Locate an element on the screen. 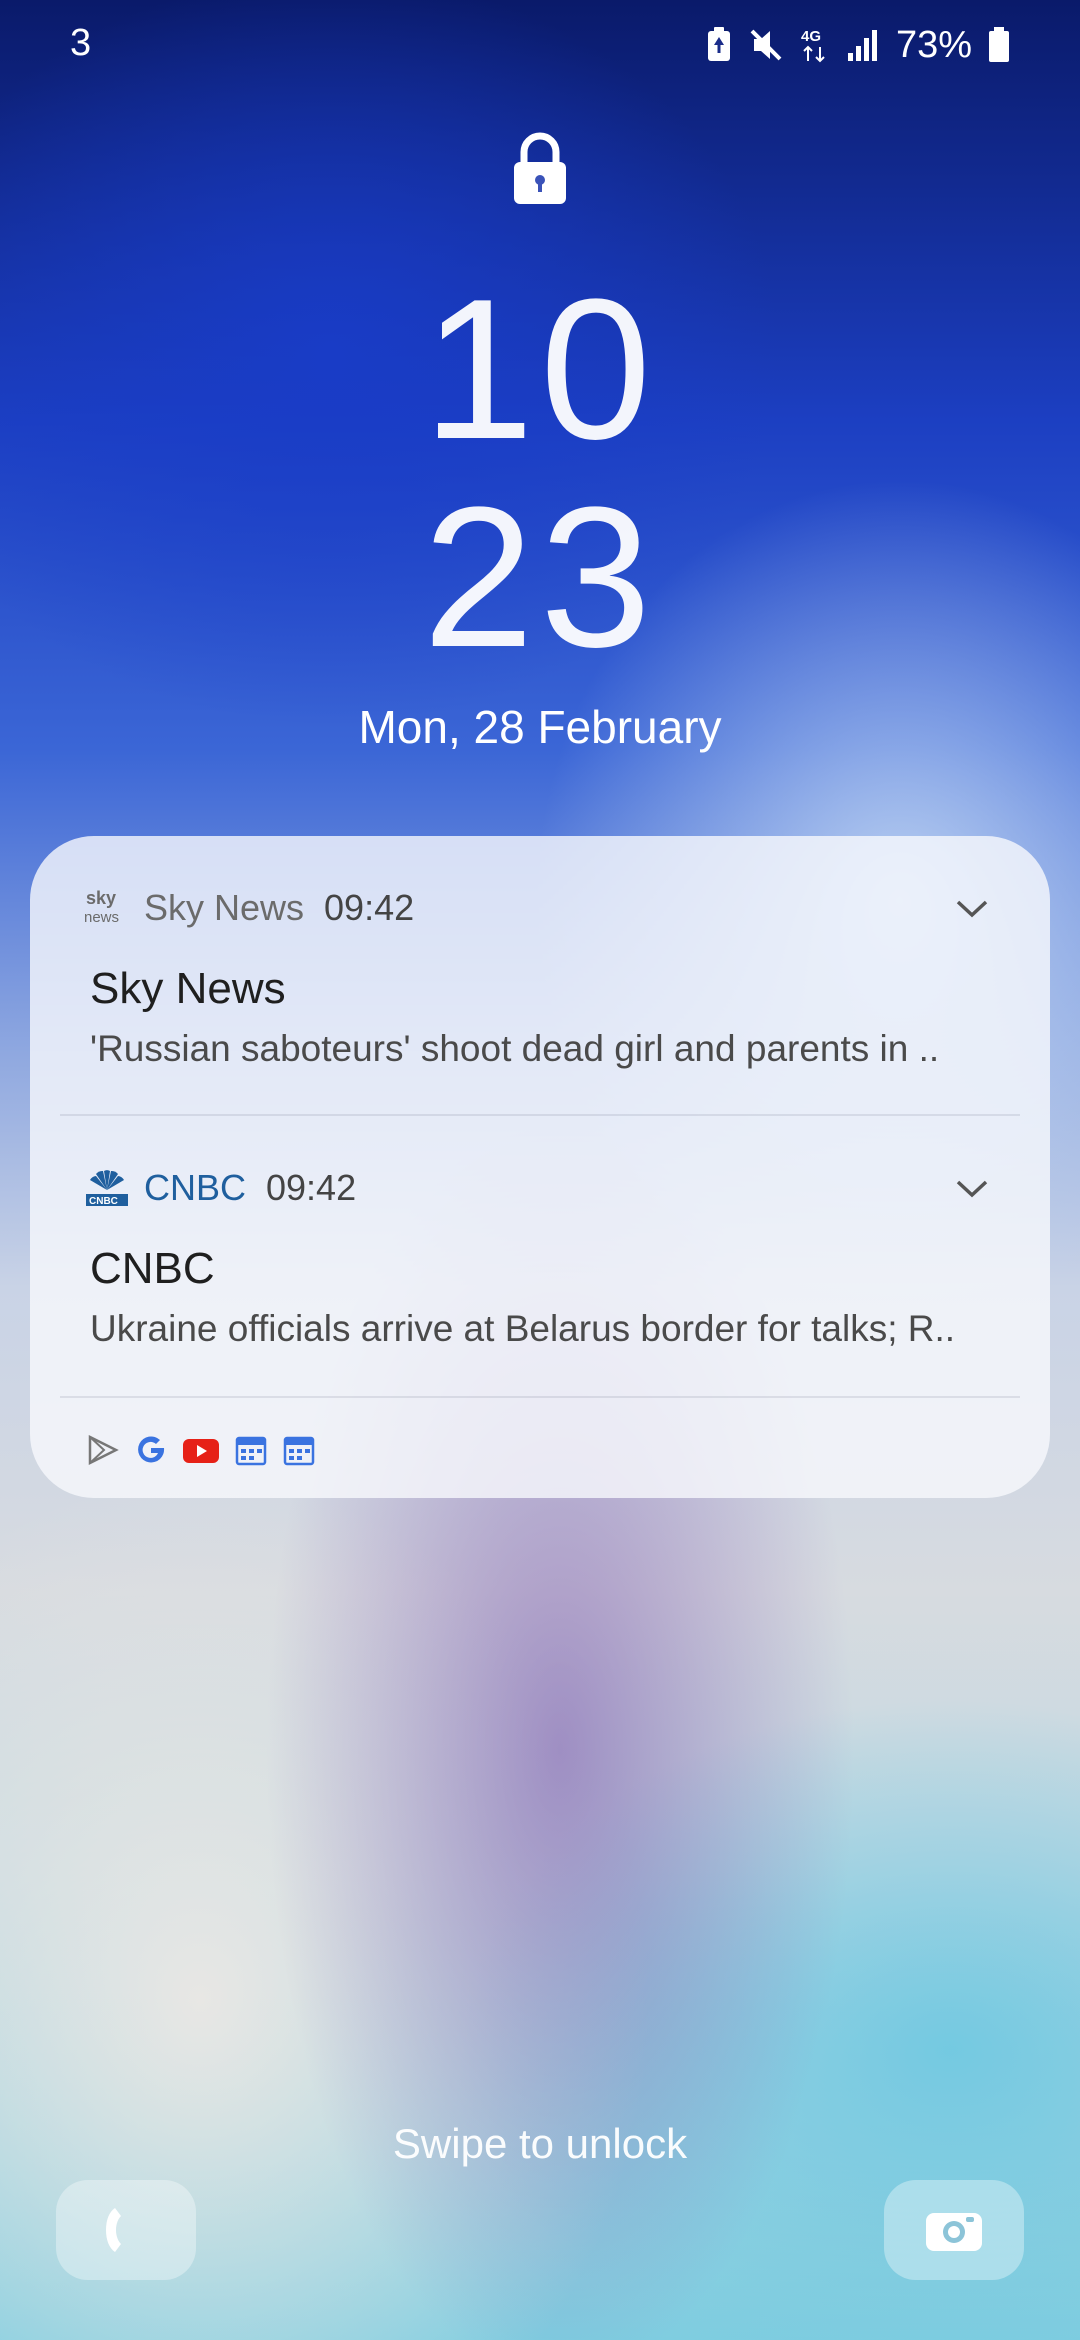  camera-shortcut-button is located at coordinates (954, 2230).